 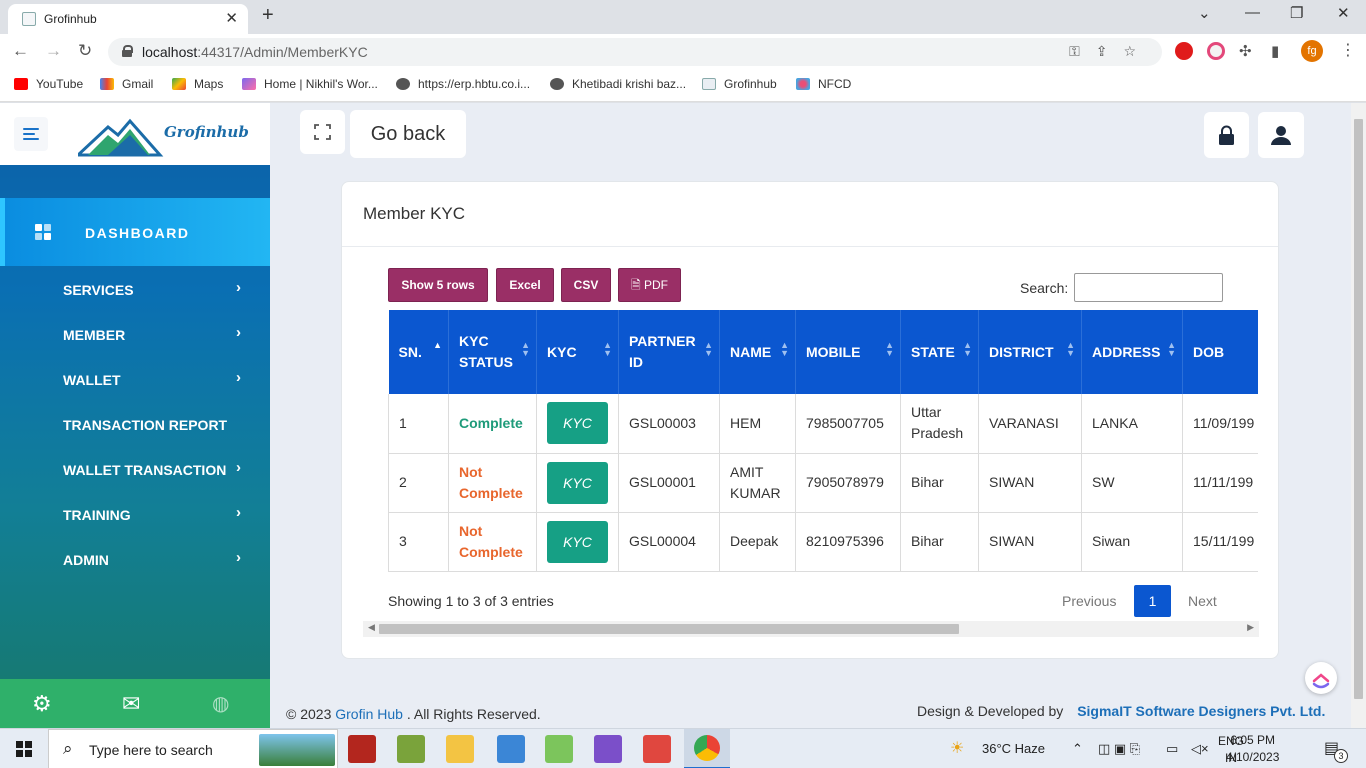 I want to click on network-icon: ▭, so click(x=1172, y=749).